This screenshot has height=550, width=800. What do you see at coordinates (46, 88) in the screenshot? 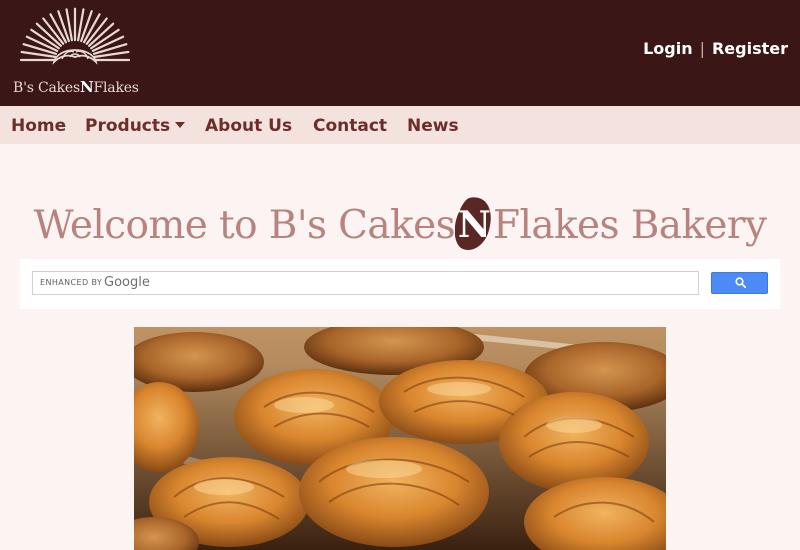
I see `logo-text-part1: B's Cakes` at bounding box center [46, 88].